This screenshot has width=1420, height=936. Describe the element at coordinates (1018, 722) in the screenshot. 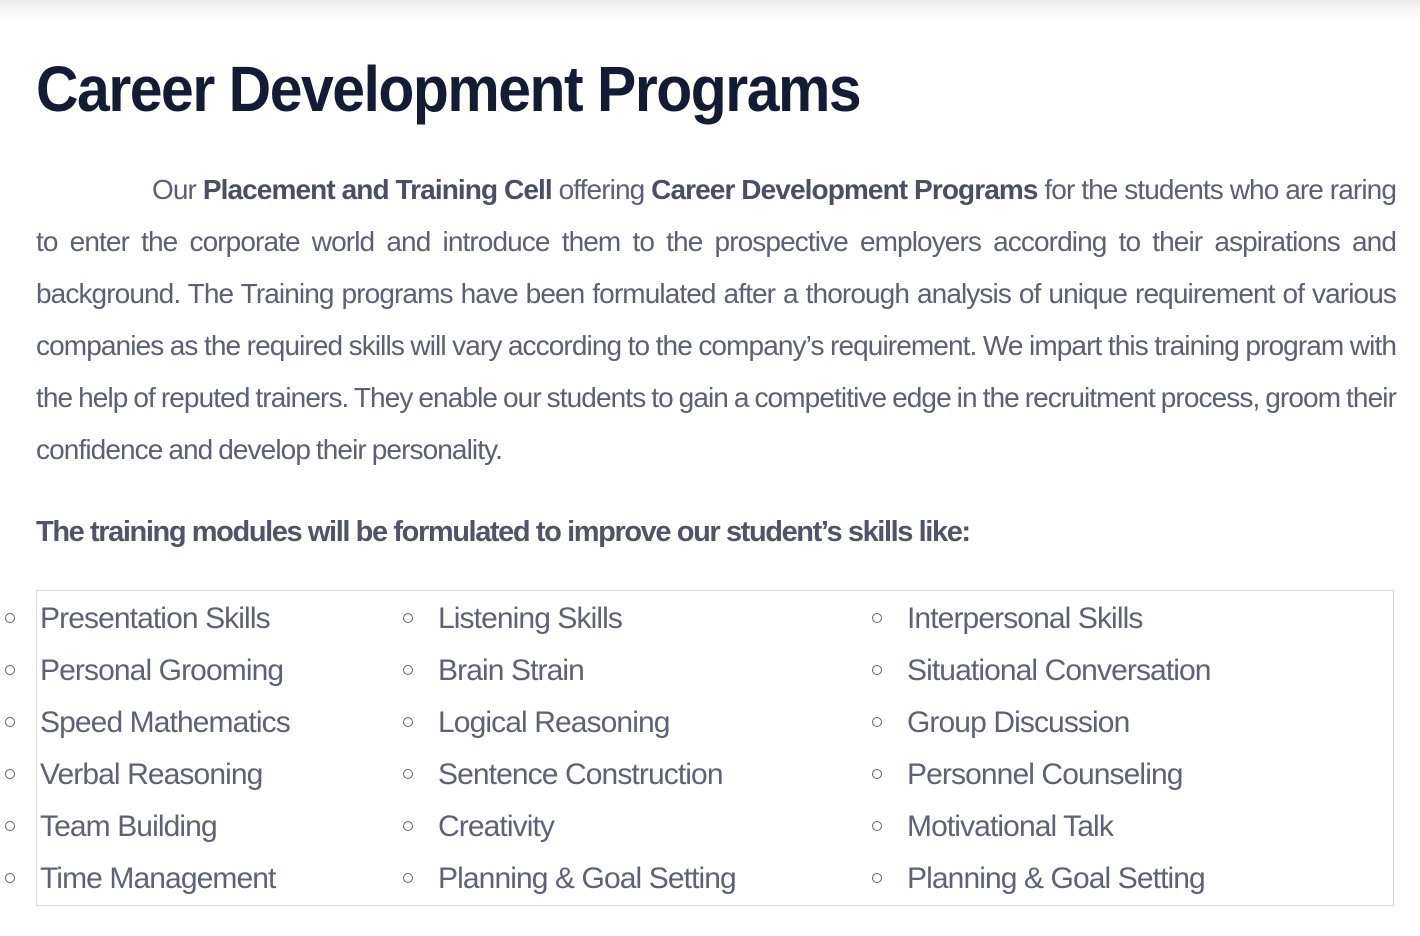

I see `skill-label: Group Discussion` at that location.